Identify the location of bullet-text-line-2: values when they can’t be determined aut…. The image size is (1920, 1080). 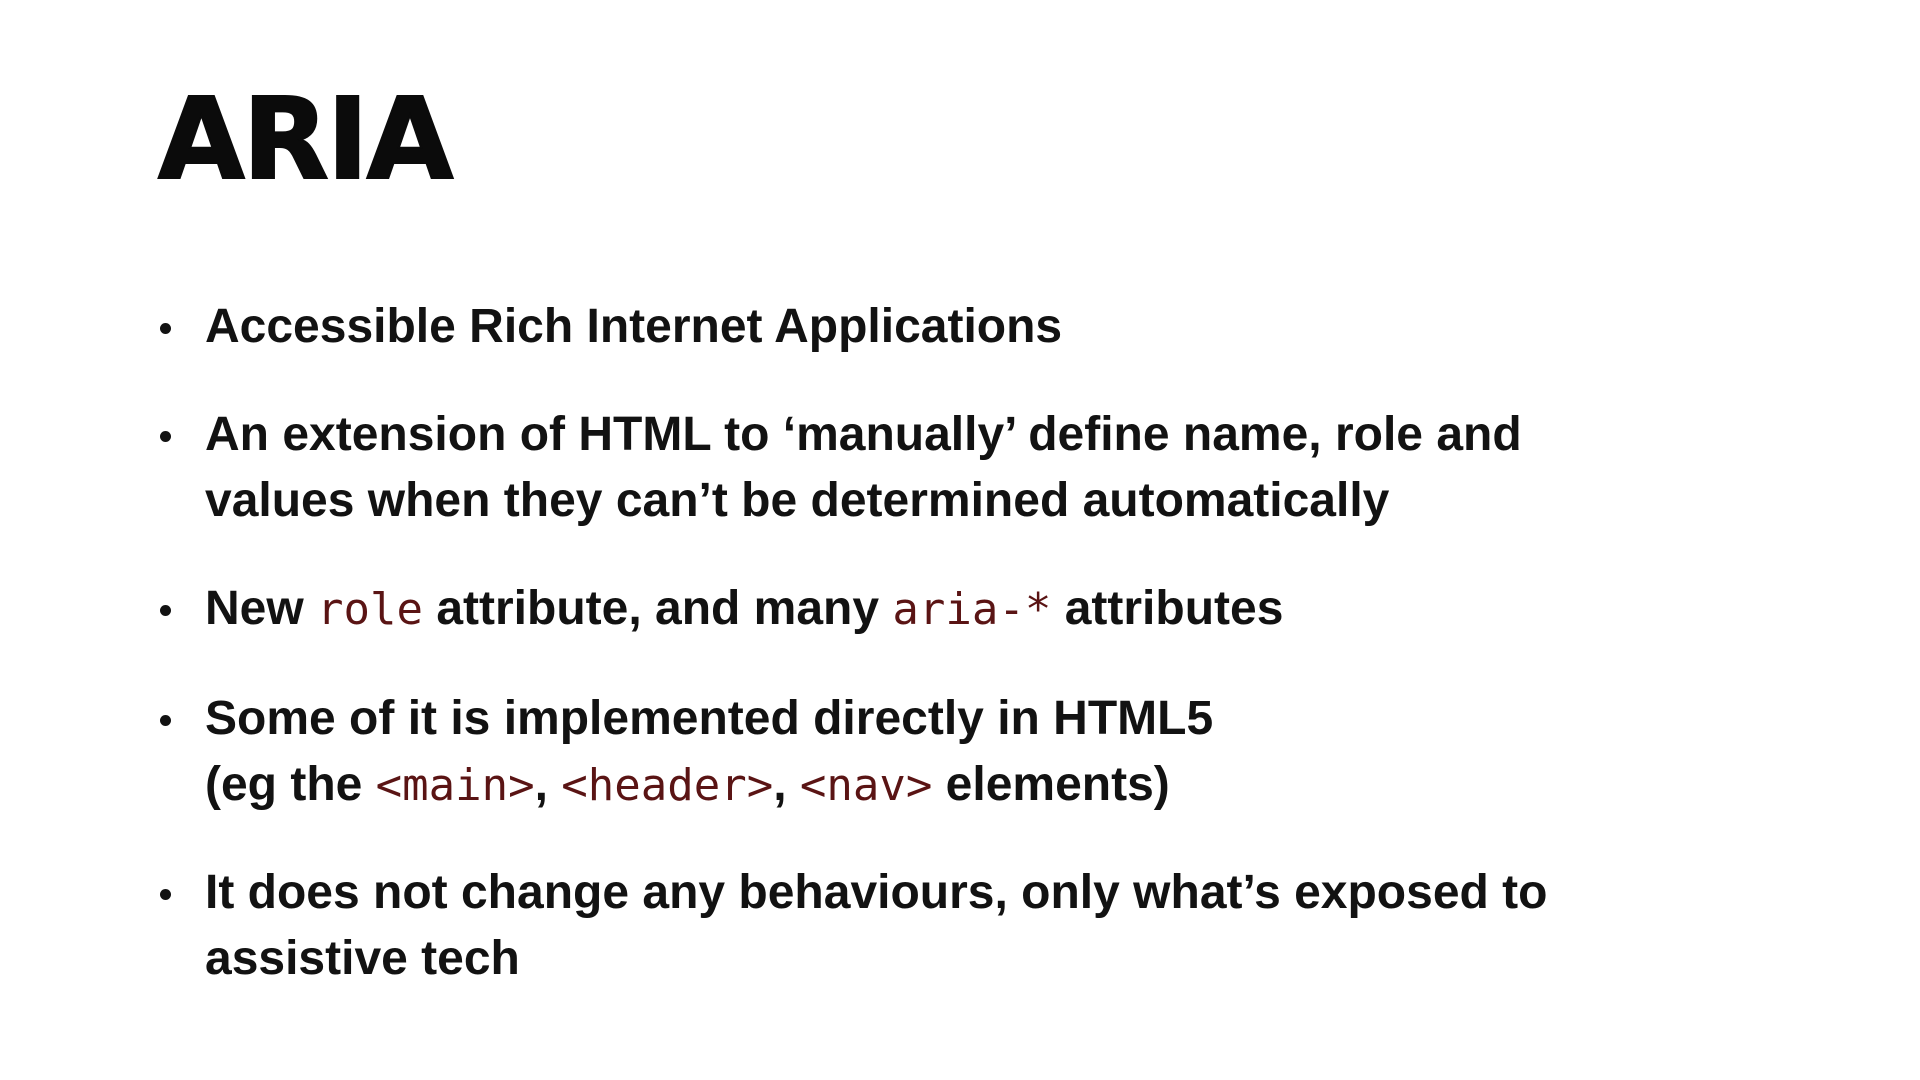
(797, 500).